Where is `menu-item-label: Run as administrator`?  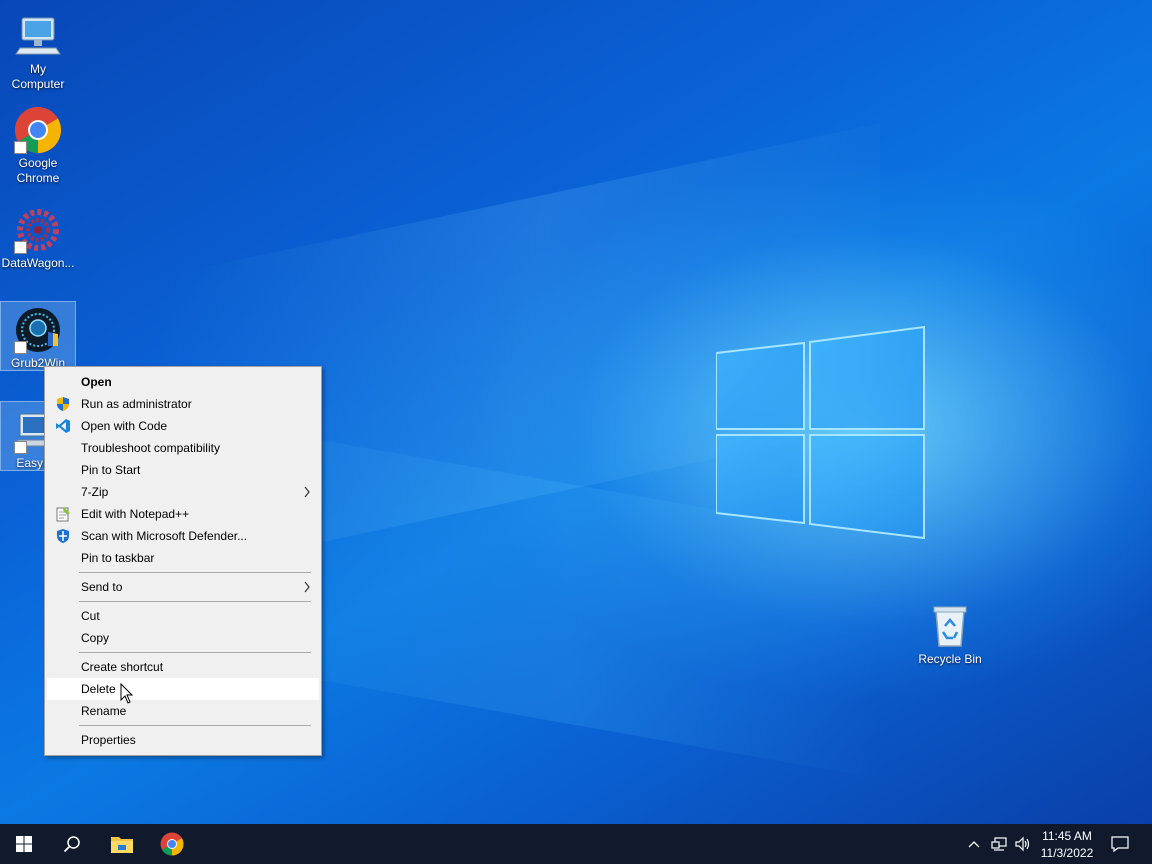 menu-item-label: Run as administrator is located at coordinates (136, 404).